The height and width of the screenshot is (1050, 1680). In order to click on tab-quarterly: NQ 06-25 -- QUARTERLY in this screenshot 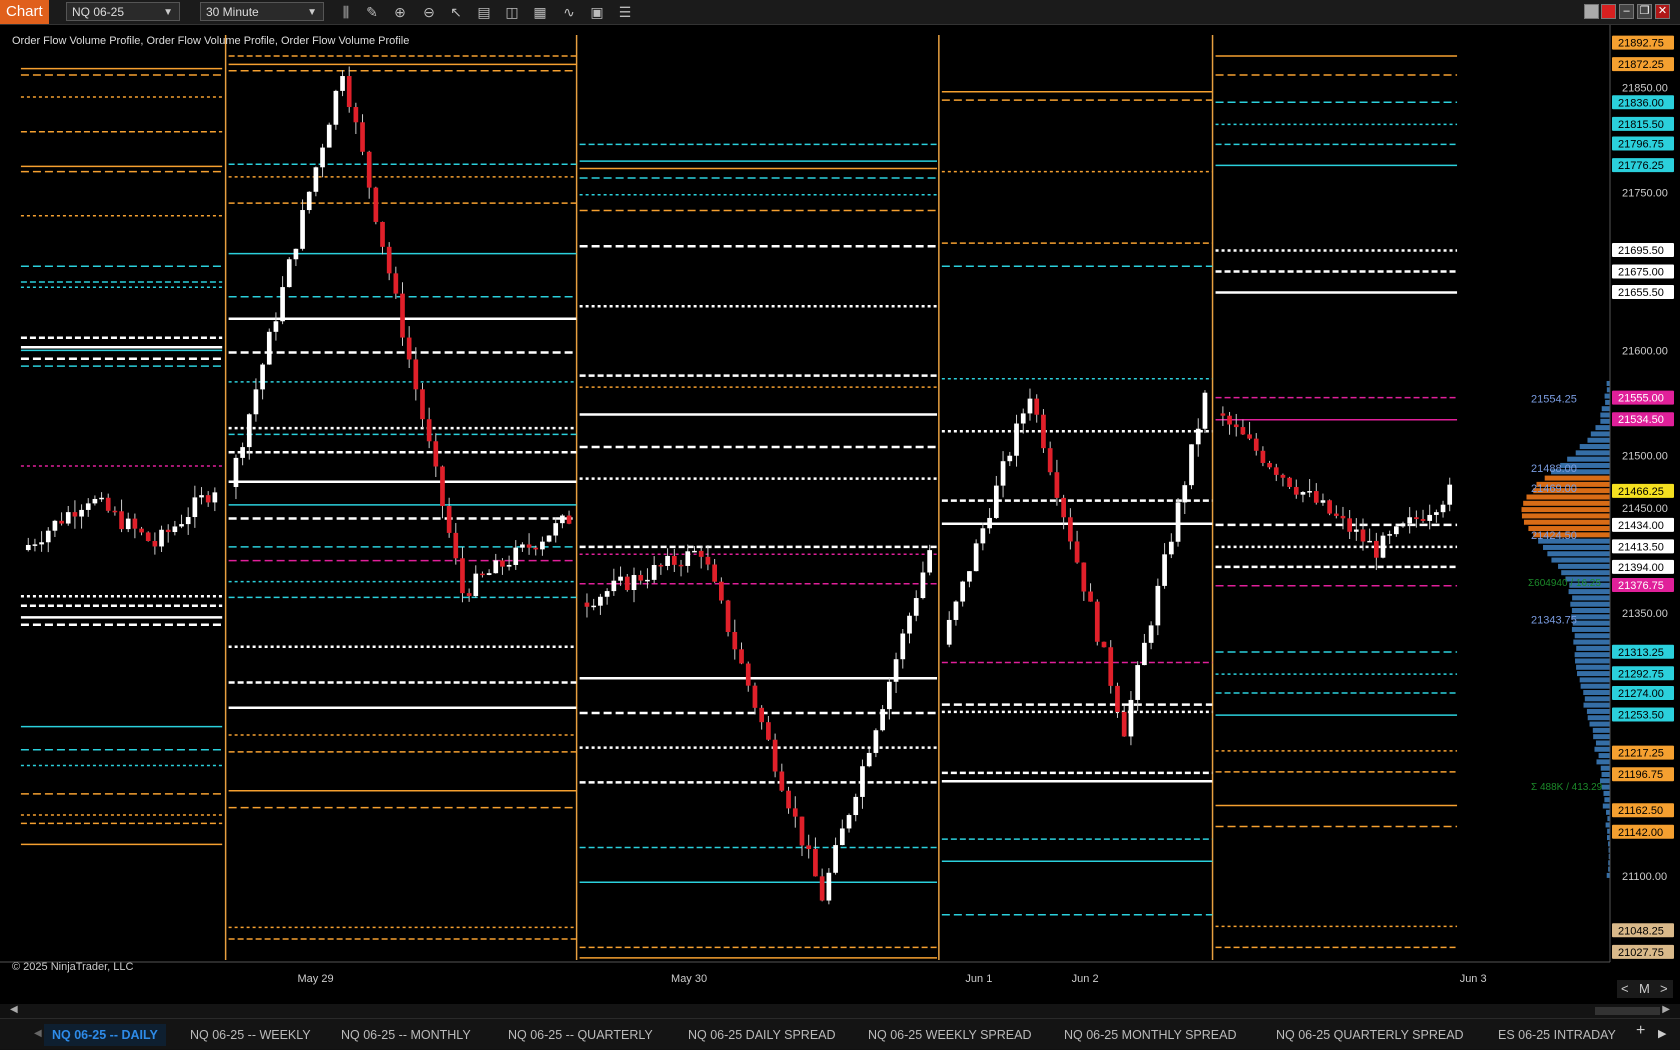, I will do `click(580, 1035)`.